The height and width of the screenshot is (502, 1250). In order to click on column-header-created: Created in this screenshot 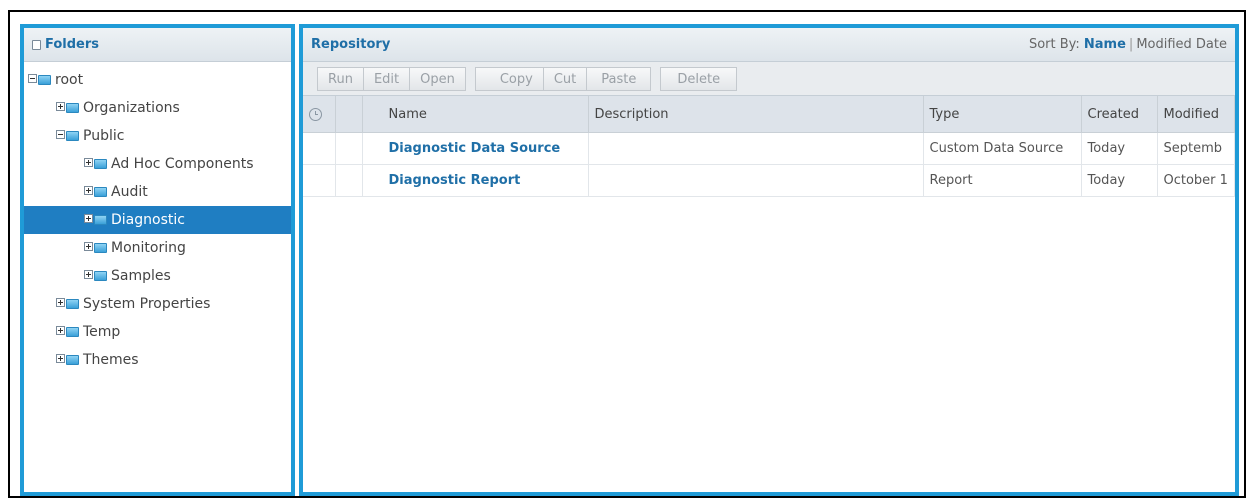, I will do `click(1119, 114)`.